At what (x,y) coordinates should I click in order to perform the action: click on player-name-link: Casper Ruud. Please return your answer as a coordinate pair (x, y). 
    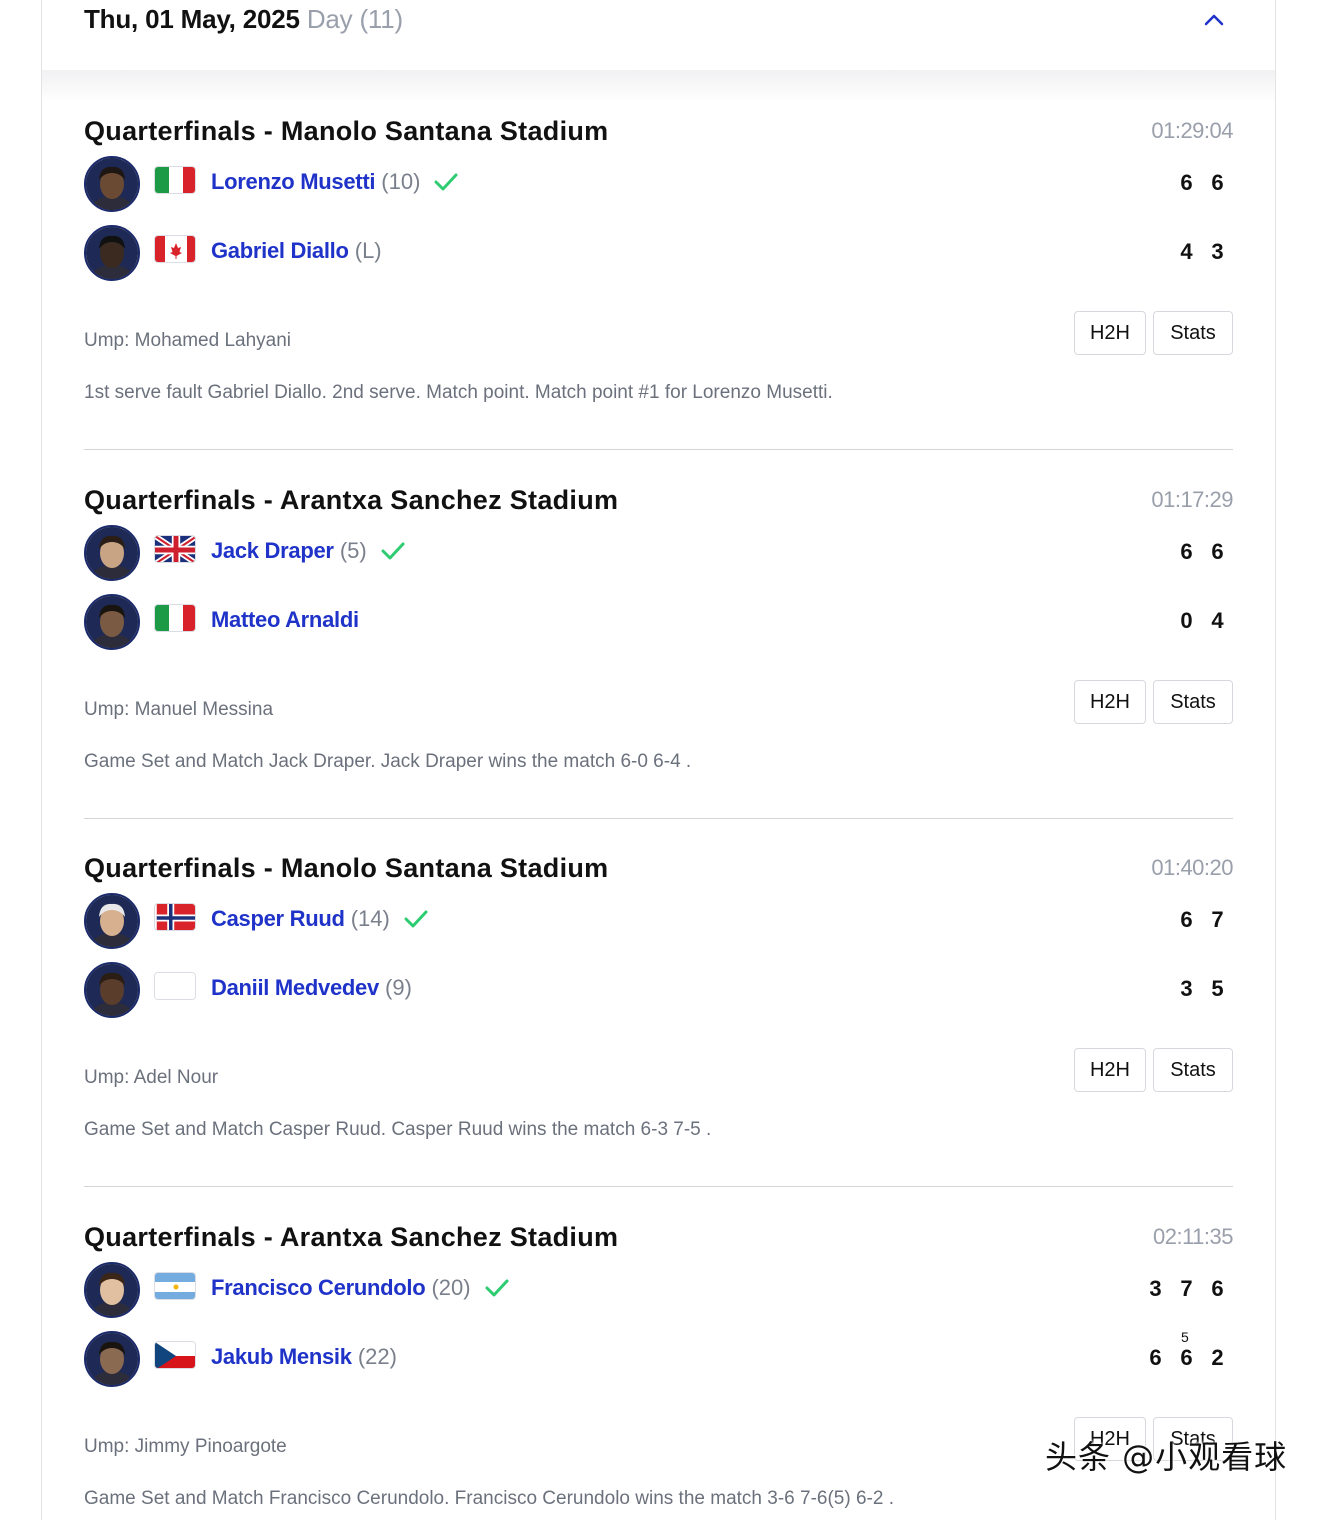
    Looking at the image, I should click on (278, 918).